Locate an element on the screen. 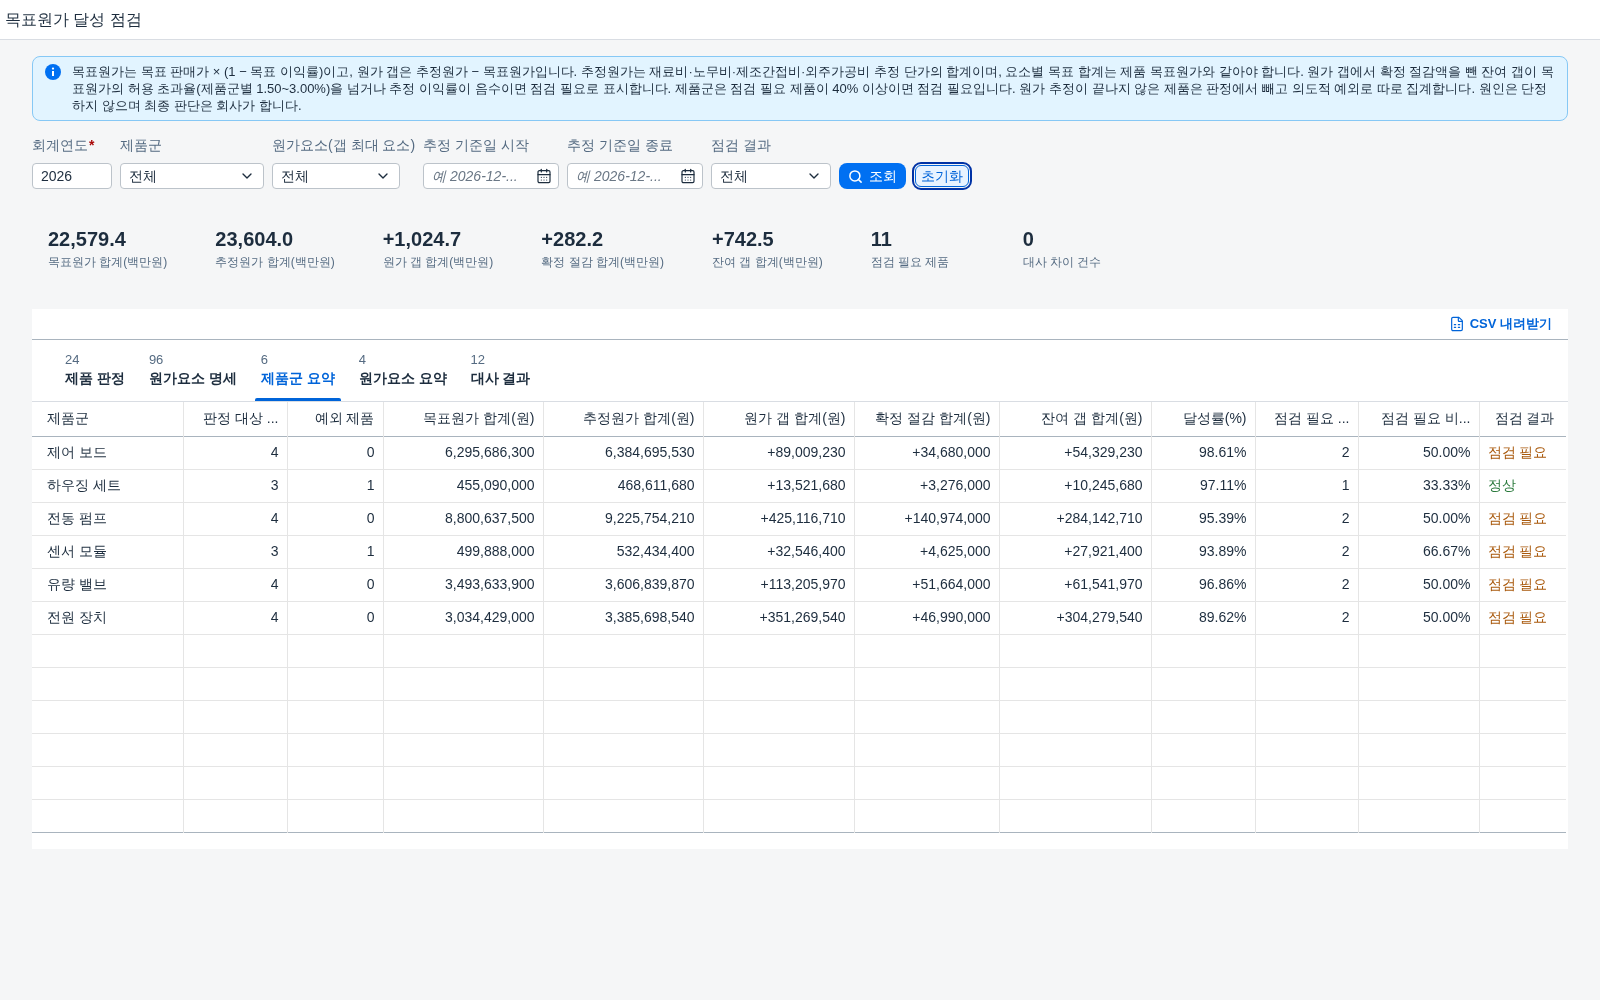 The height and width of the screenshot is (1000, 1600). year-input: 2026 is located at coordinates (72, 176).